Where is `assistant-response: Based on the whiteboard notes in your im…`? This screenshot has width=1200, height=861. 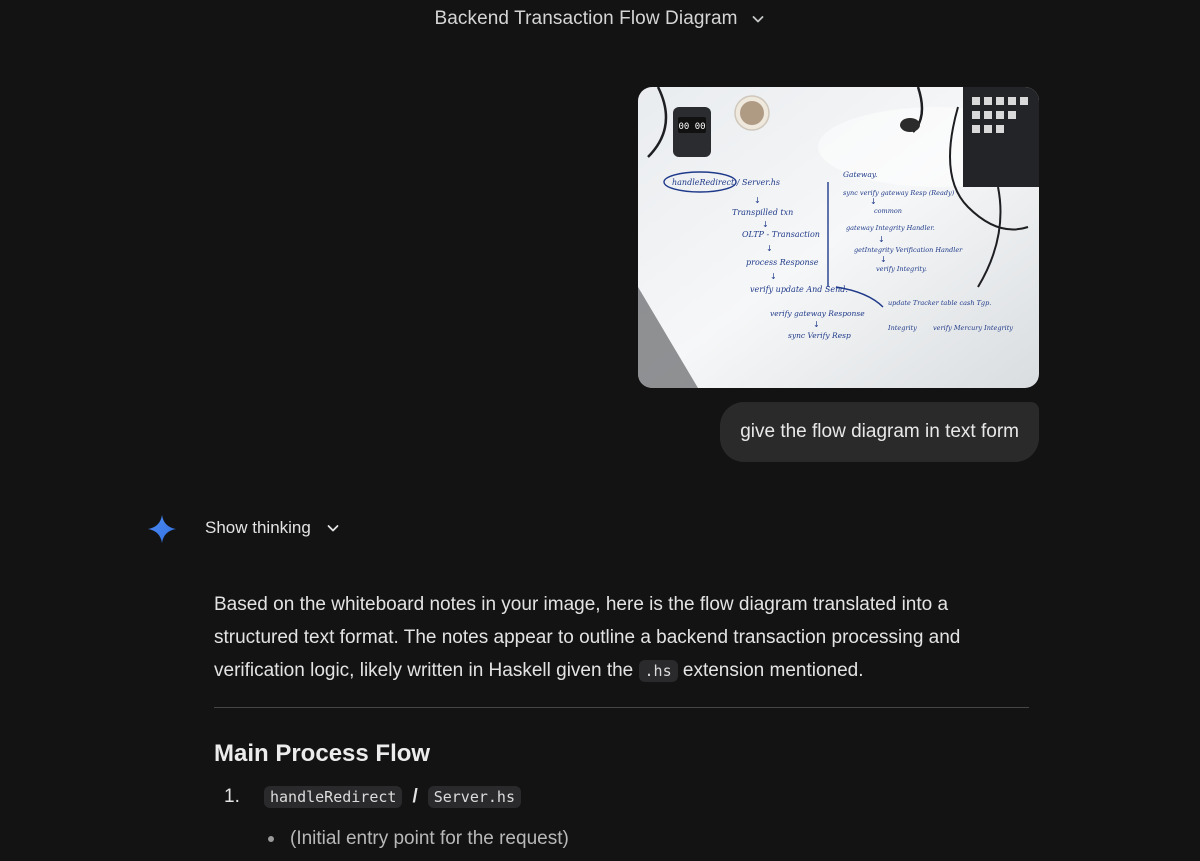
assistant-response: Based on the whiteboard notes in your im… is located at coordinates (621, 638).